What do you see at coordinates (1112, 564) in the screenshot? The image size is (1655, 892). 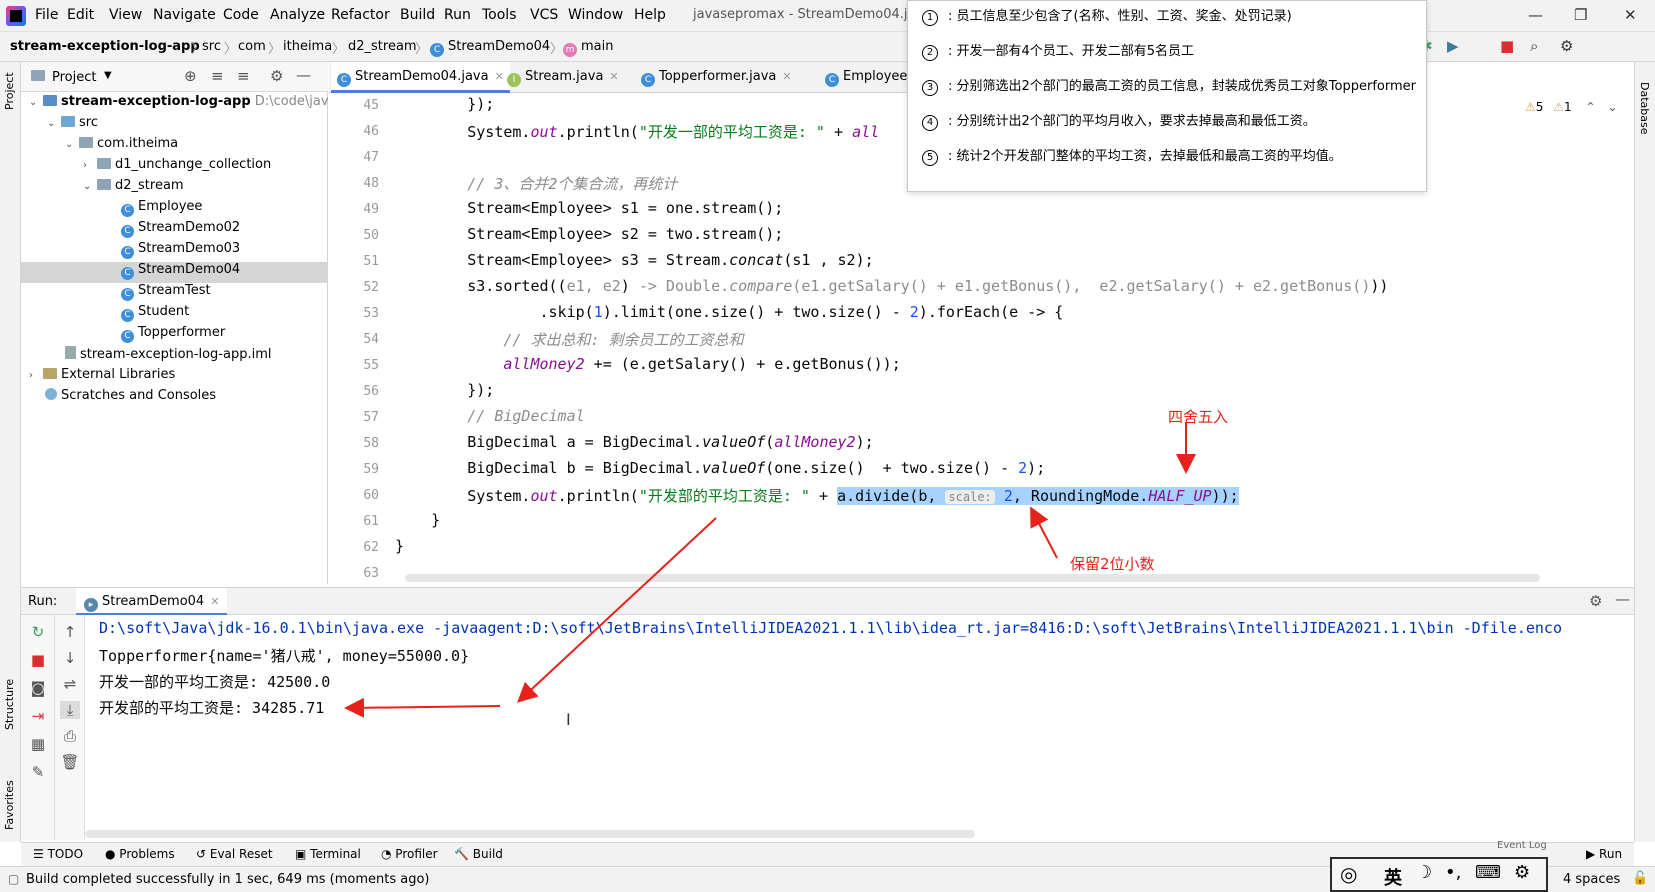 I see `annotation-two-decimals: 保留2位小数` at bounding box center [1112, 564].